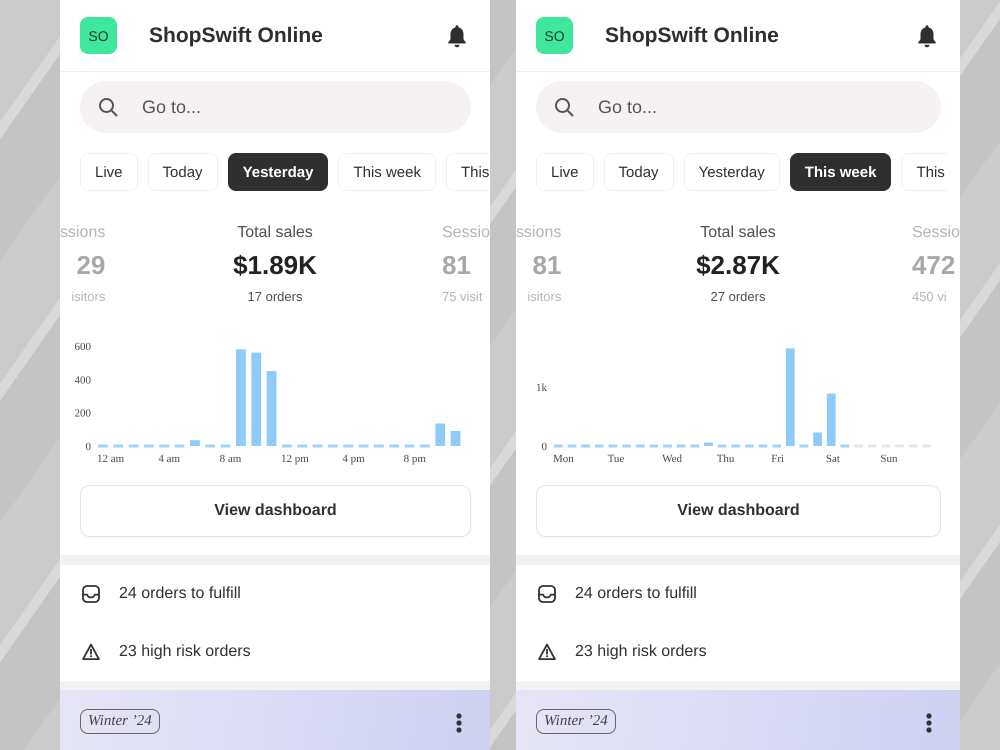 Image resolution: width=1000 pixels, height=750 pixels. I want to click on axis-label: Tue, so click(616, 459).